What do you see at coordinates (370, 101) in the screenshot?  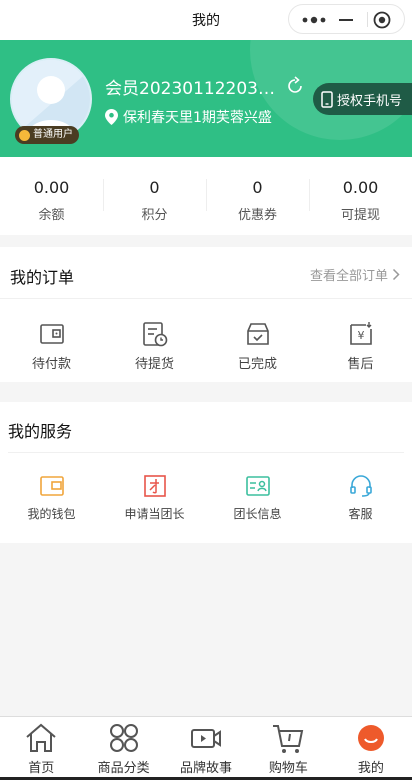 I see `authorize-phone-label: 授权手机号` at bounding box center [370, 101].